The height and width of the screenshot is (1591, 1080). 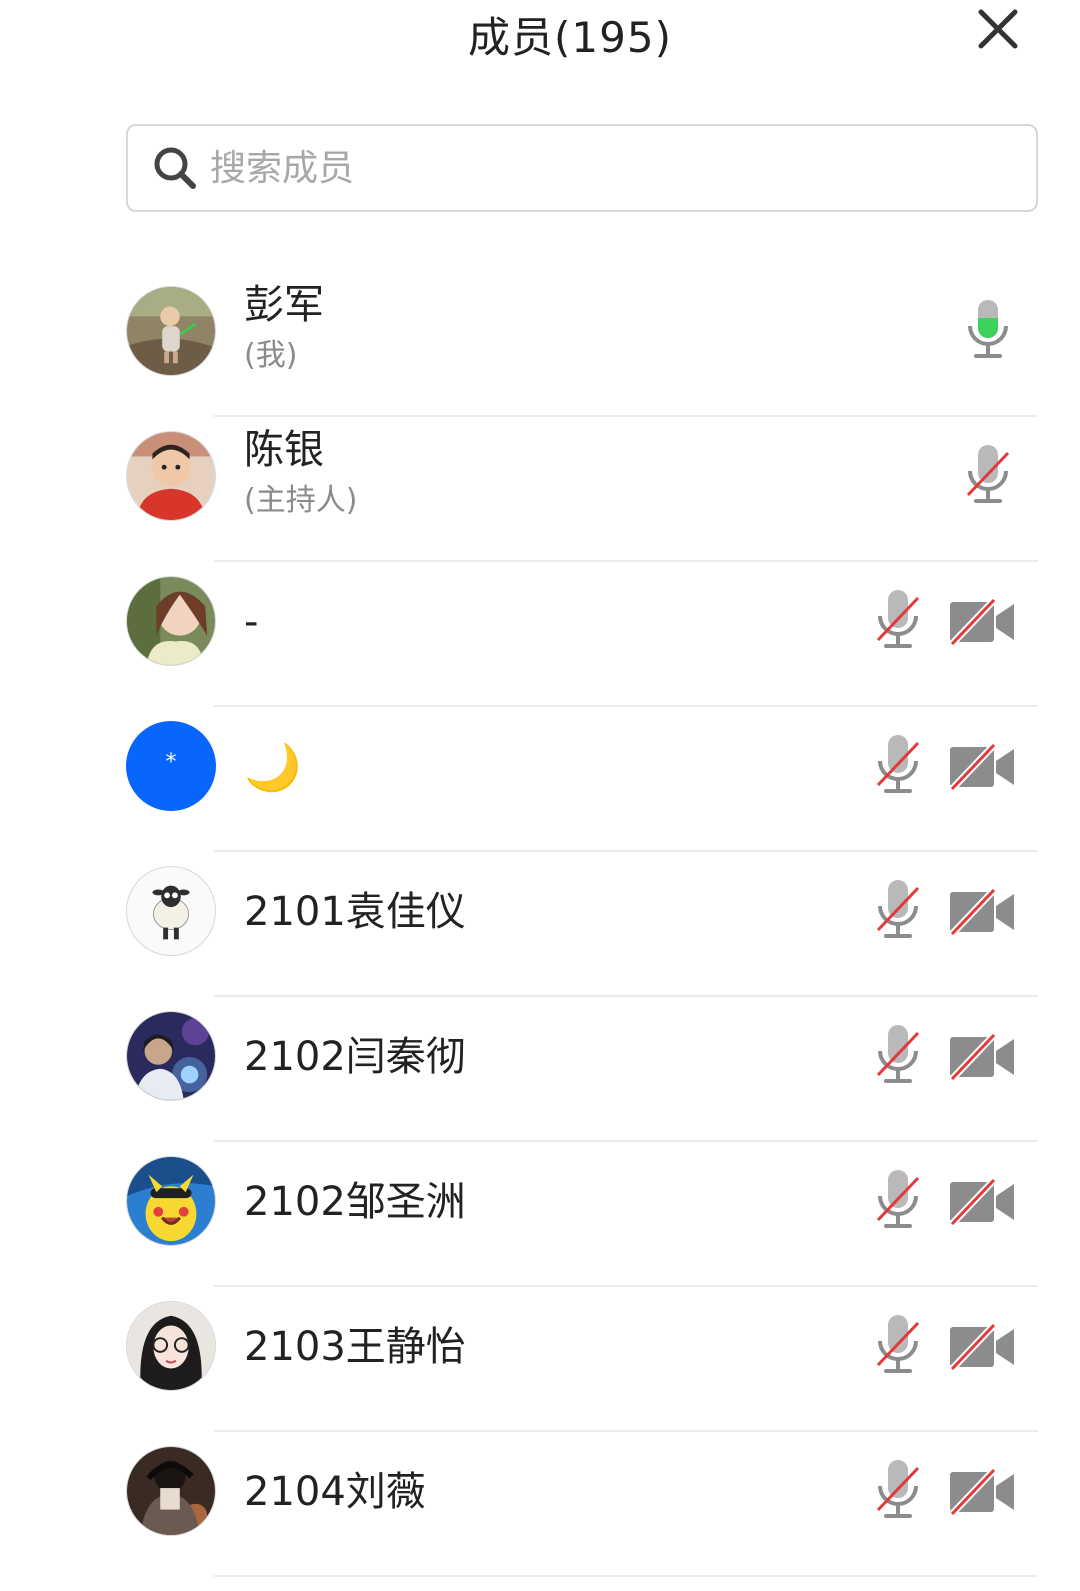 I want to click on microphone-active-icon, so click(x=988, y=329).